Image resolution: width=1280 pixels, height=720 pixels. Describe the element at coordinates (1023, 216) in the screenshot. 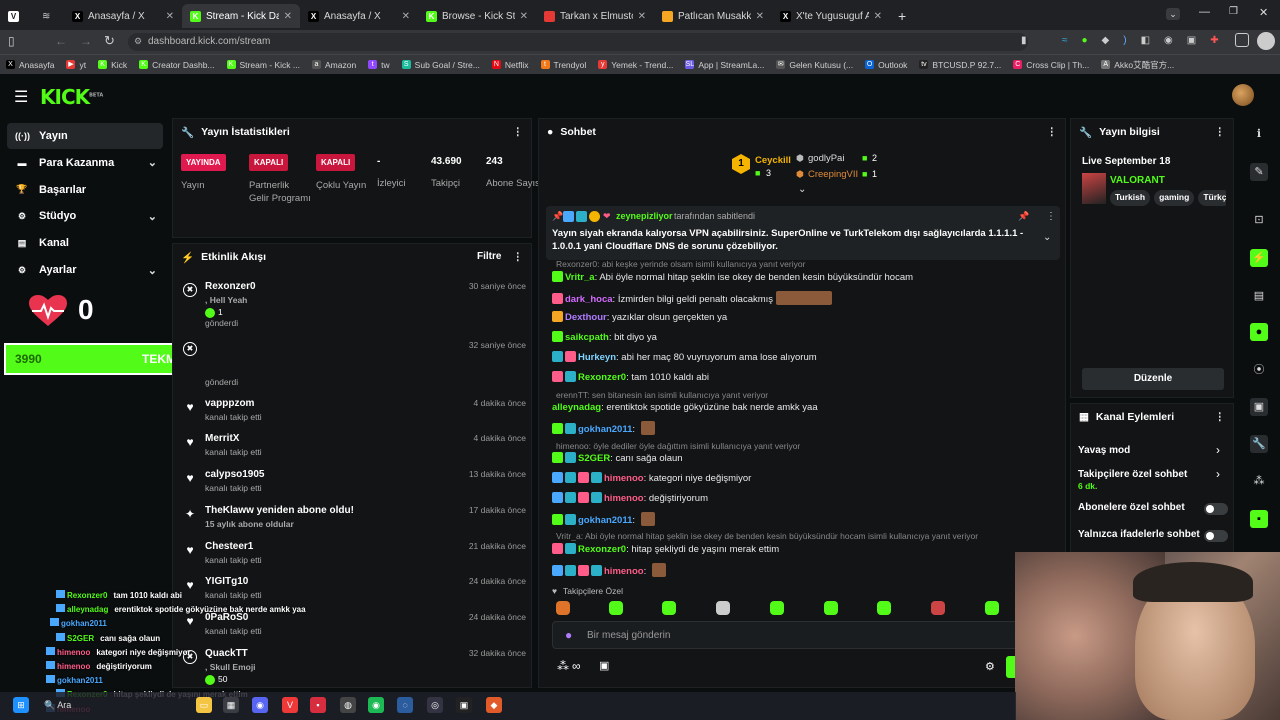

I see `unpin-icon: 📌` at that location.